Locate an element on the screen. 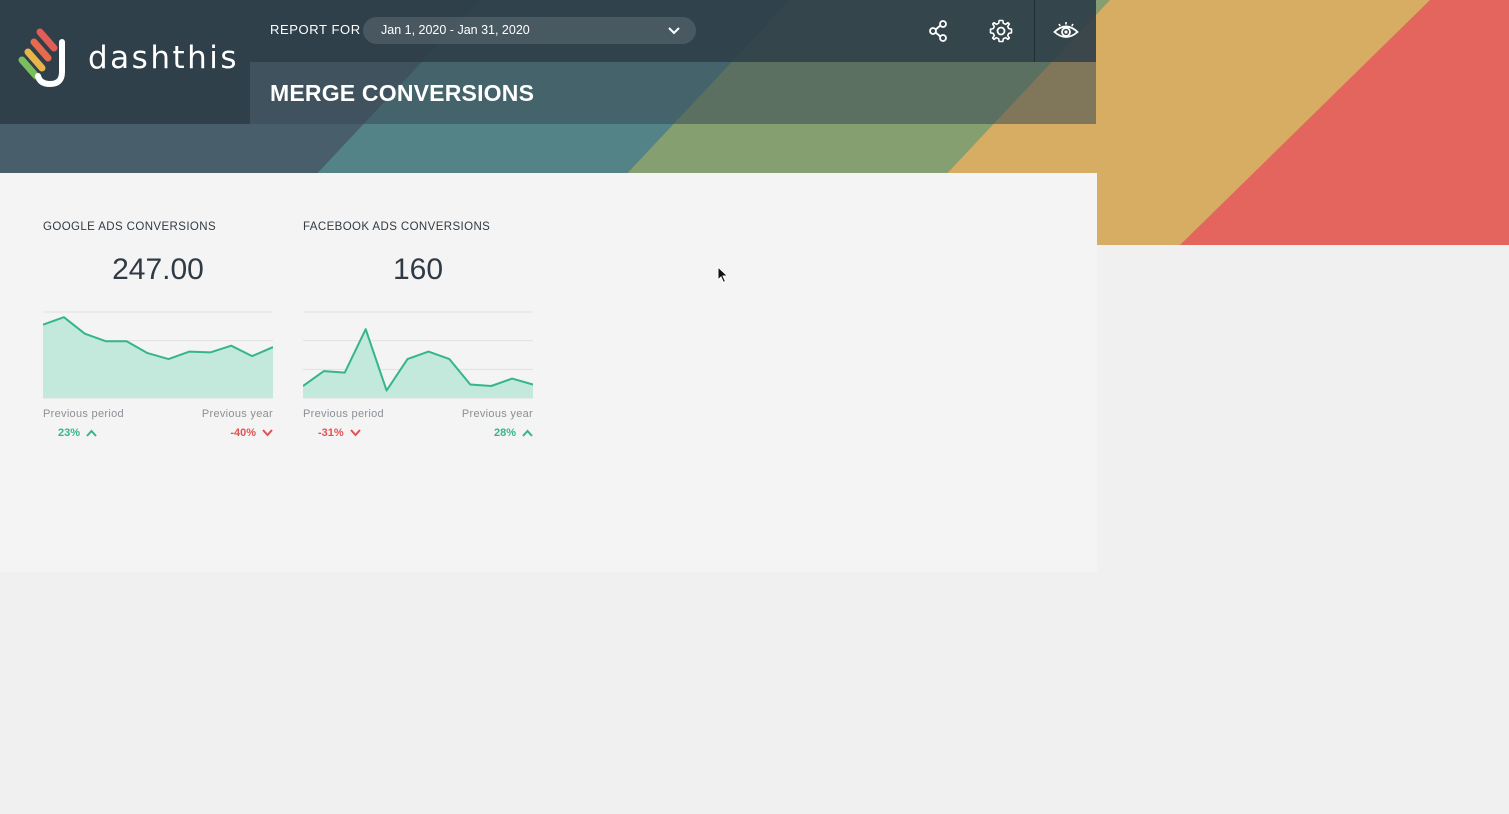 The height and width of the screenshot is (814, 1509). previous-year-change: 28% is located at coordinates (513, 433).